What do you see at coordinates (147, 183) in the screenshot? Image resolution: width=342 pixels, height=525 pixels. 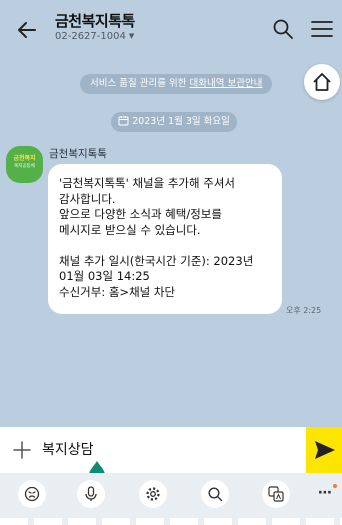 I see `message-line: '금천복지톡톡' 채널을 추가해 주셔서` at bounding box center [147, 183].